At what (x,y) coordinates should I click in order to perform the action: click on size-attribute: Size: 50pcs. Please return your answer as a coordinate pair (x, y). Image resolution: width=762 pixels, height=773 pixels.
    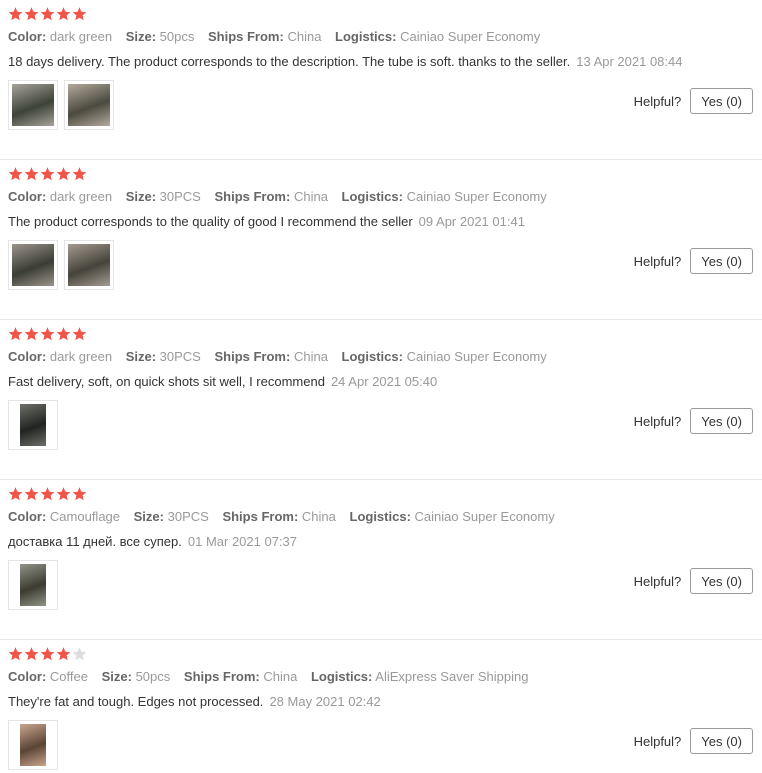
    Looking at the image, I should click on (136, 676).